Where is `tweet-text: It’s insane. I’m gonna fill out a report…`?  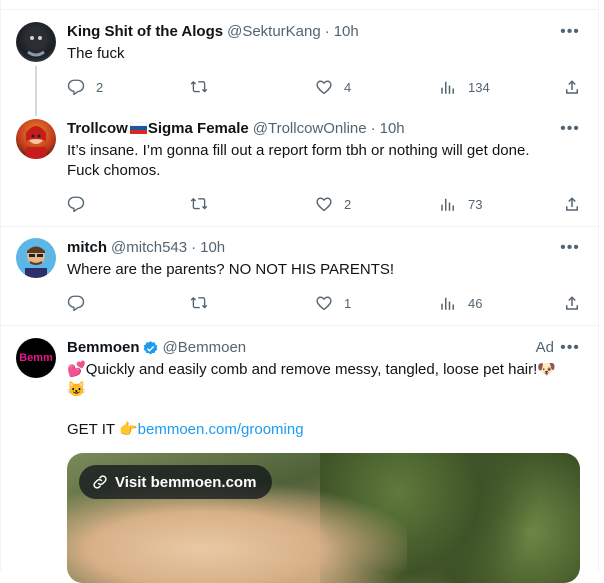 tweet-text: It’s insane. I’m gonna fill out a report… is located at coordinates (298, 160).